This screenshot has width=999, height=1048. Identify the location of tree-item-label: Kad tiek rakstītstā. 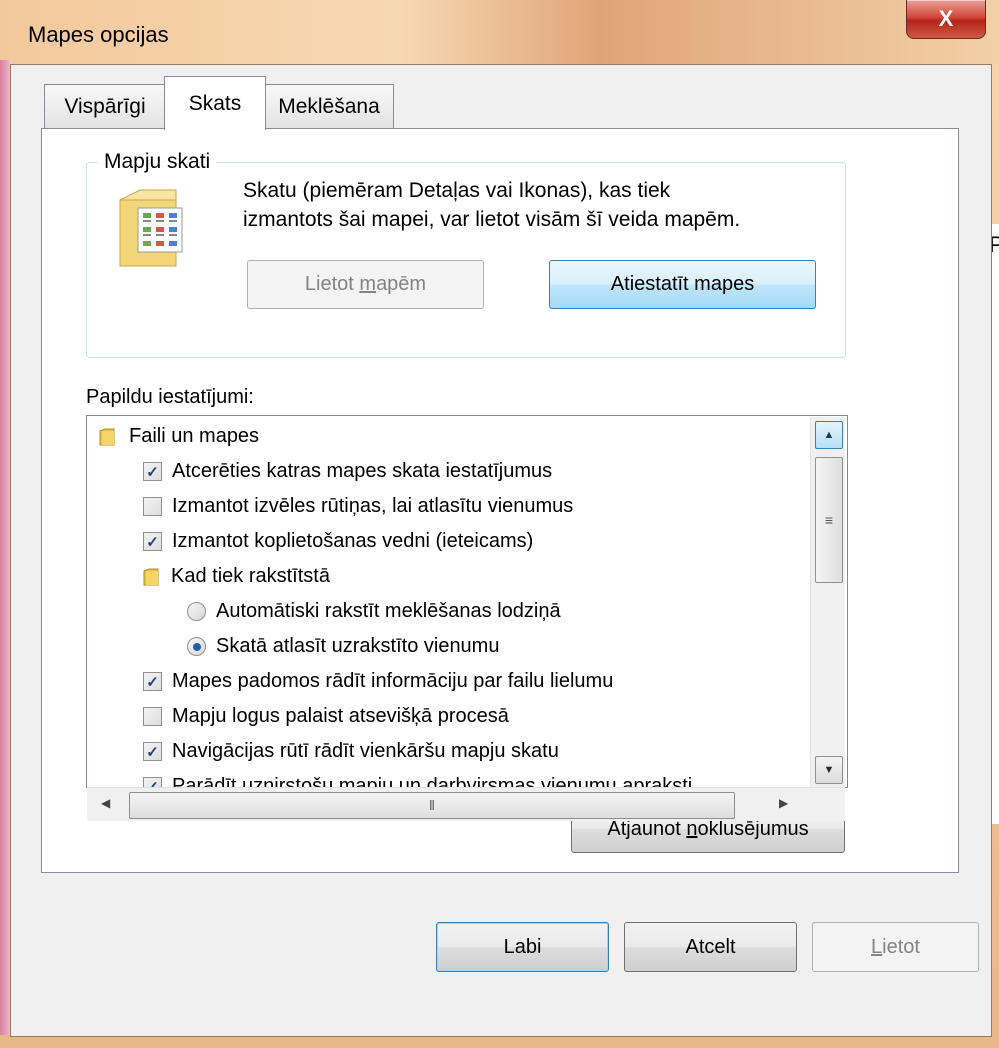
(250, 576).